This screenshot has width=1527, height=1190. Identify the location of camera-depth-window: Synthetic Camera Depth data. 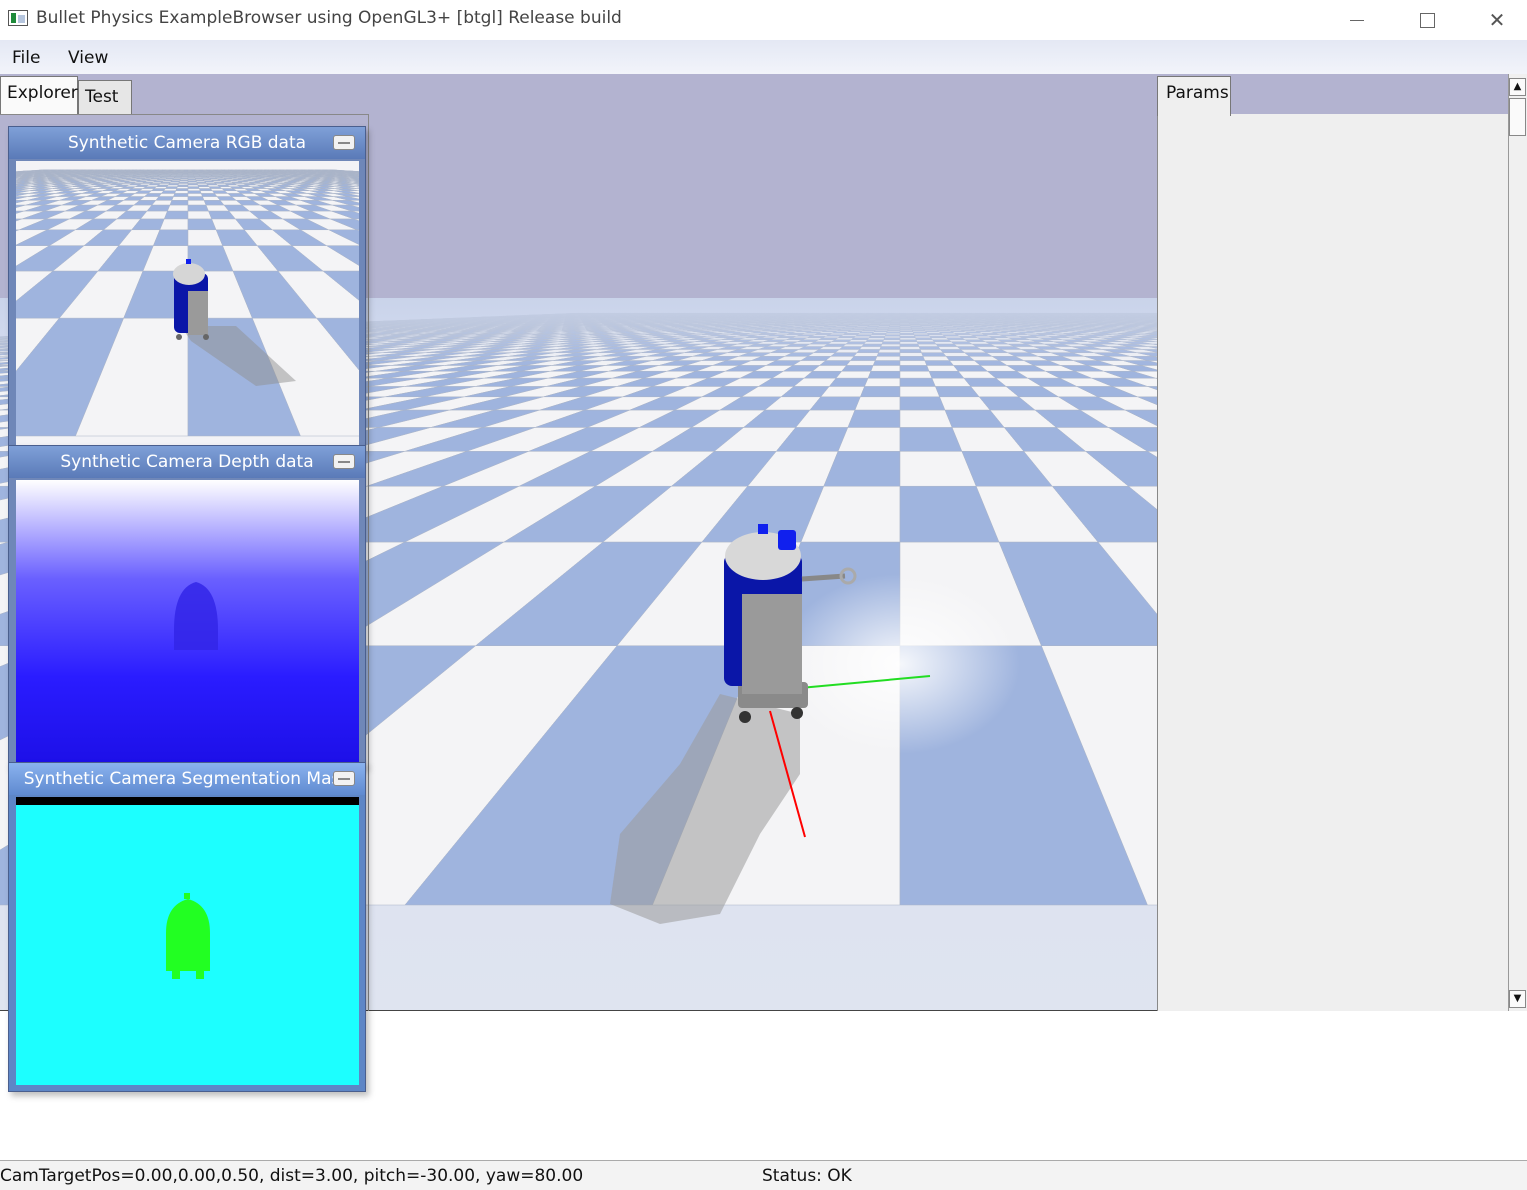
(187, 606).